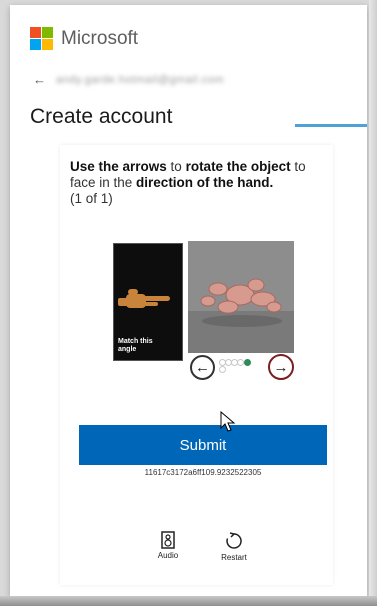 The height and width of the screenshot is (606, 377). What do you see at coordinates (205, 182) in the screenshot?
I see `instruction-strong-direction: direction of the hand.` at bounding box center [205, 182].